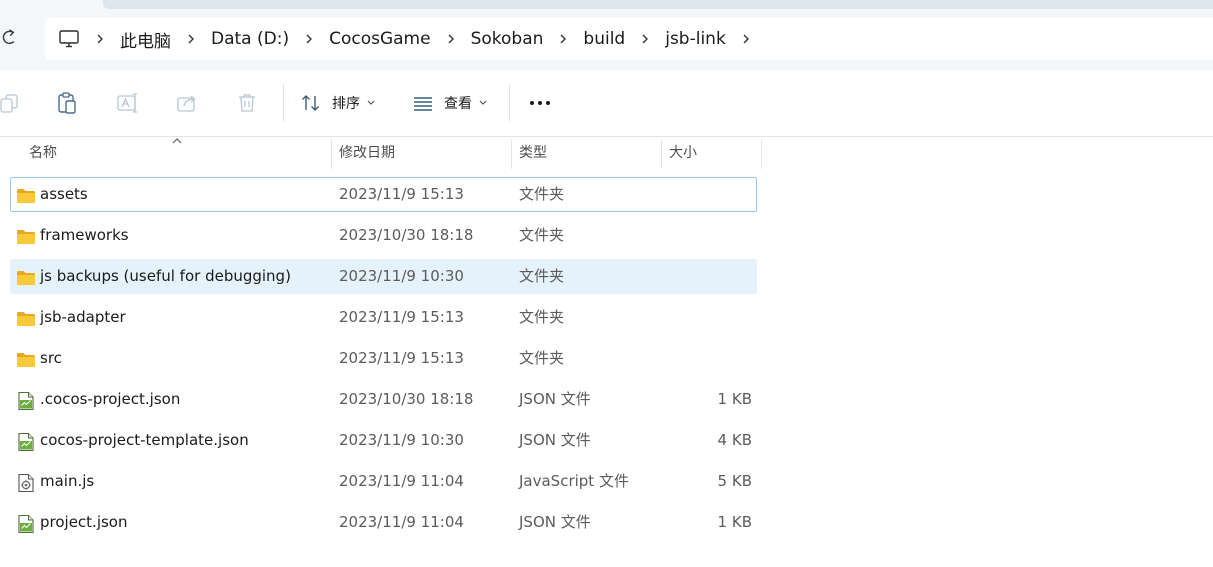 The height and width of the screenshot is (567, 1213). I want to click on rename-button, so click(128, 103).